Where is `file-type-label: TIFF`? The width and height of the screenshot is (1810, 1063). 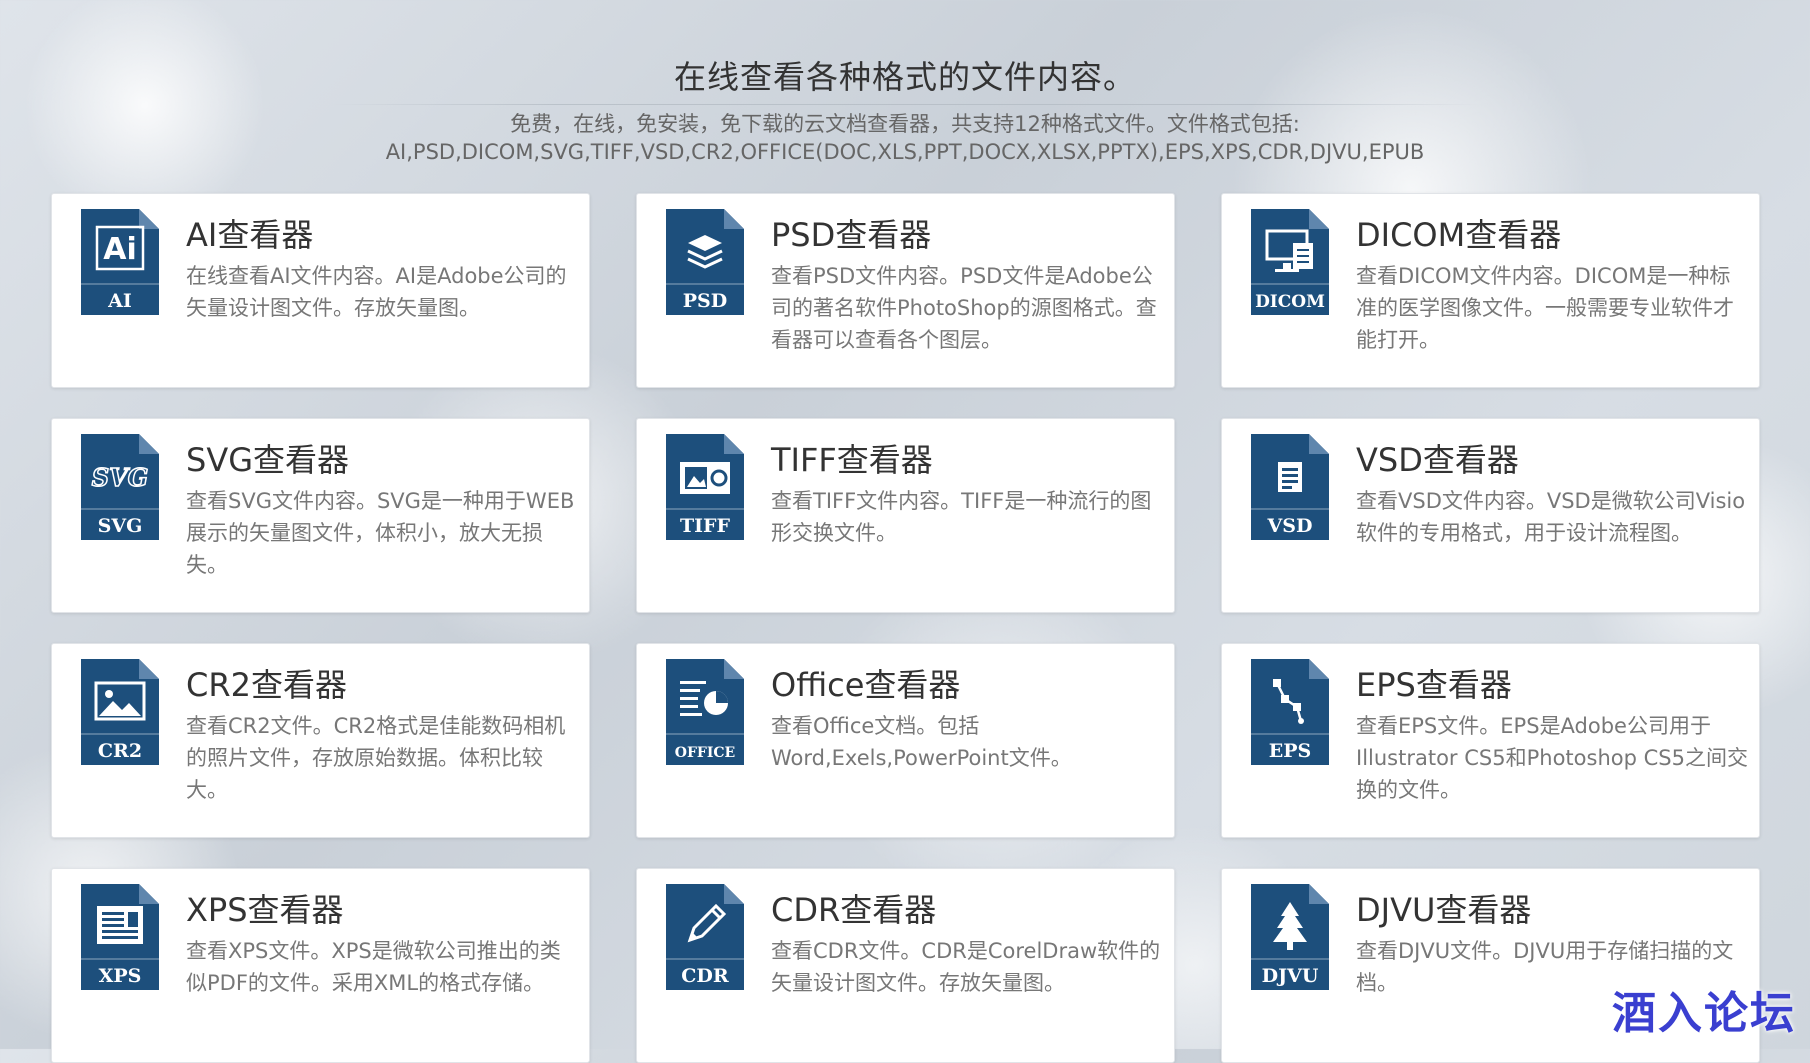
file-type-label: TIFF is located at coordinates (705, 526).